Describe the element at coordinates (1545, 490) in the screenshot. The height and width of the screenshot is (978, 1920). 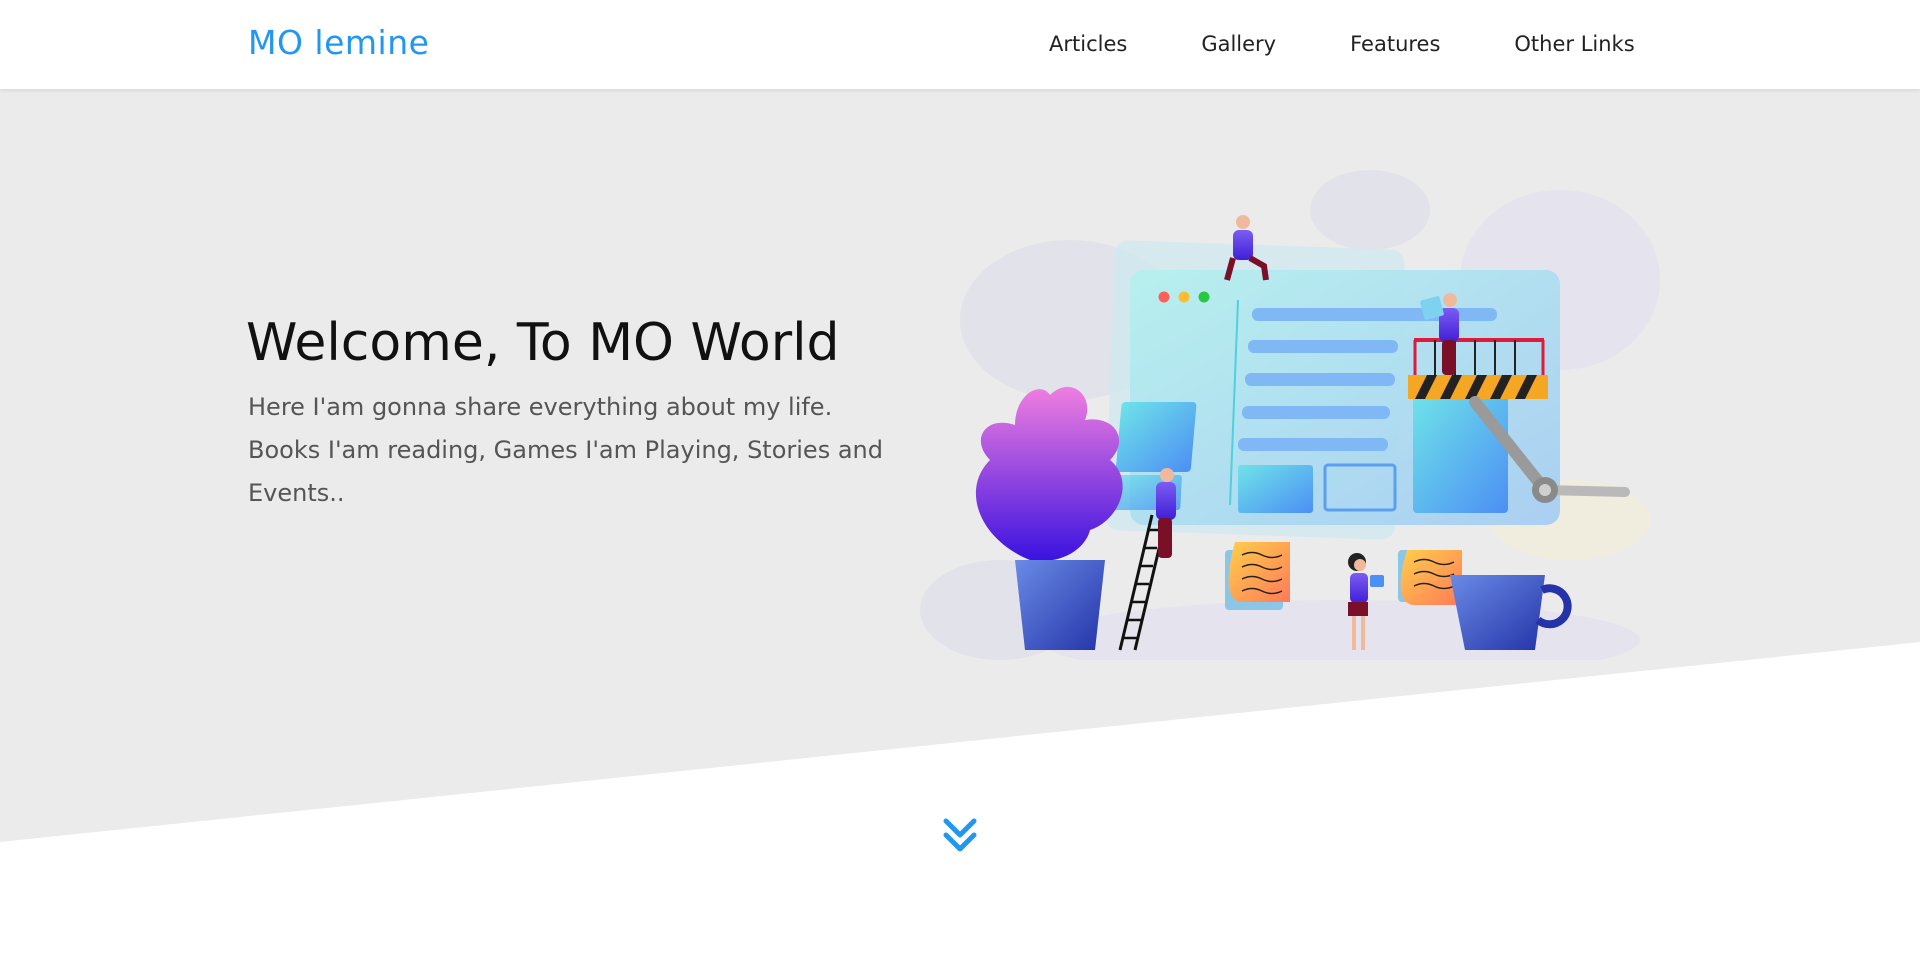
I see `lift-joint` at that location.